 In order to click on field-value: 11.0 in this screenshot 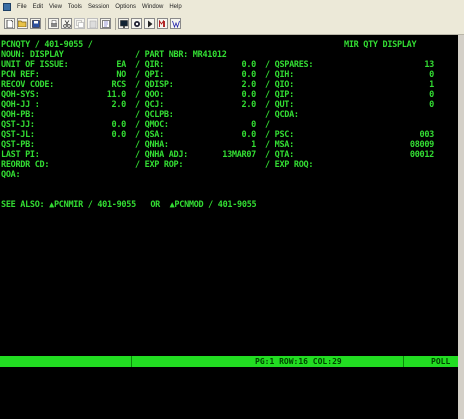, I will do `click(116, 95)`.